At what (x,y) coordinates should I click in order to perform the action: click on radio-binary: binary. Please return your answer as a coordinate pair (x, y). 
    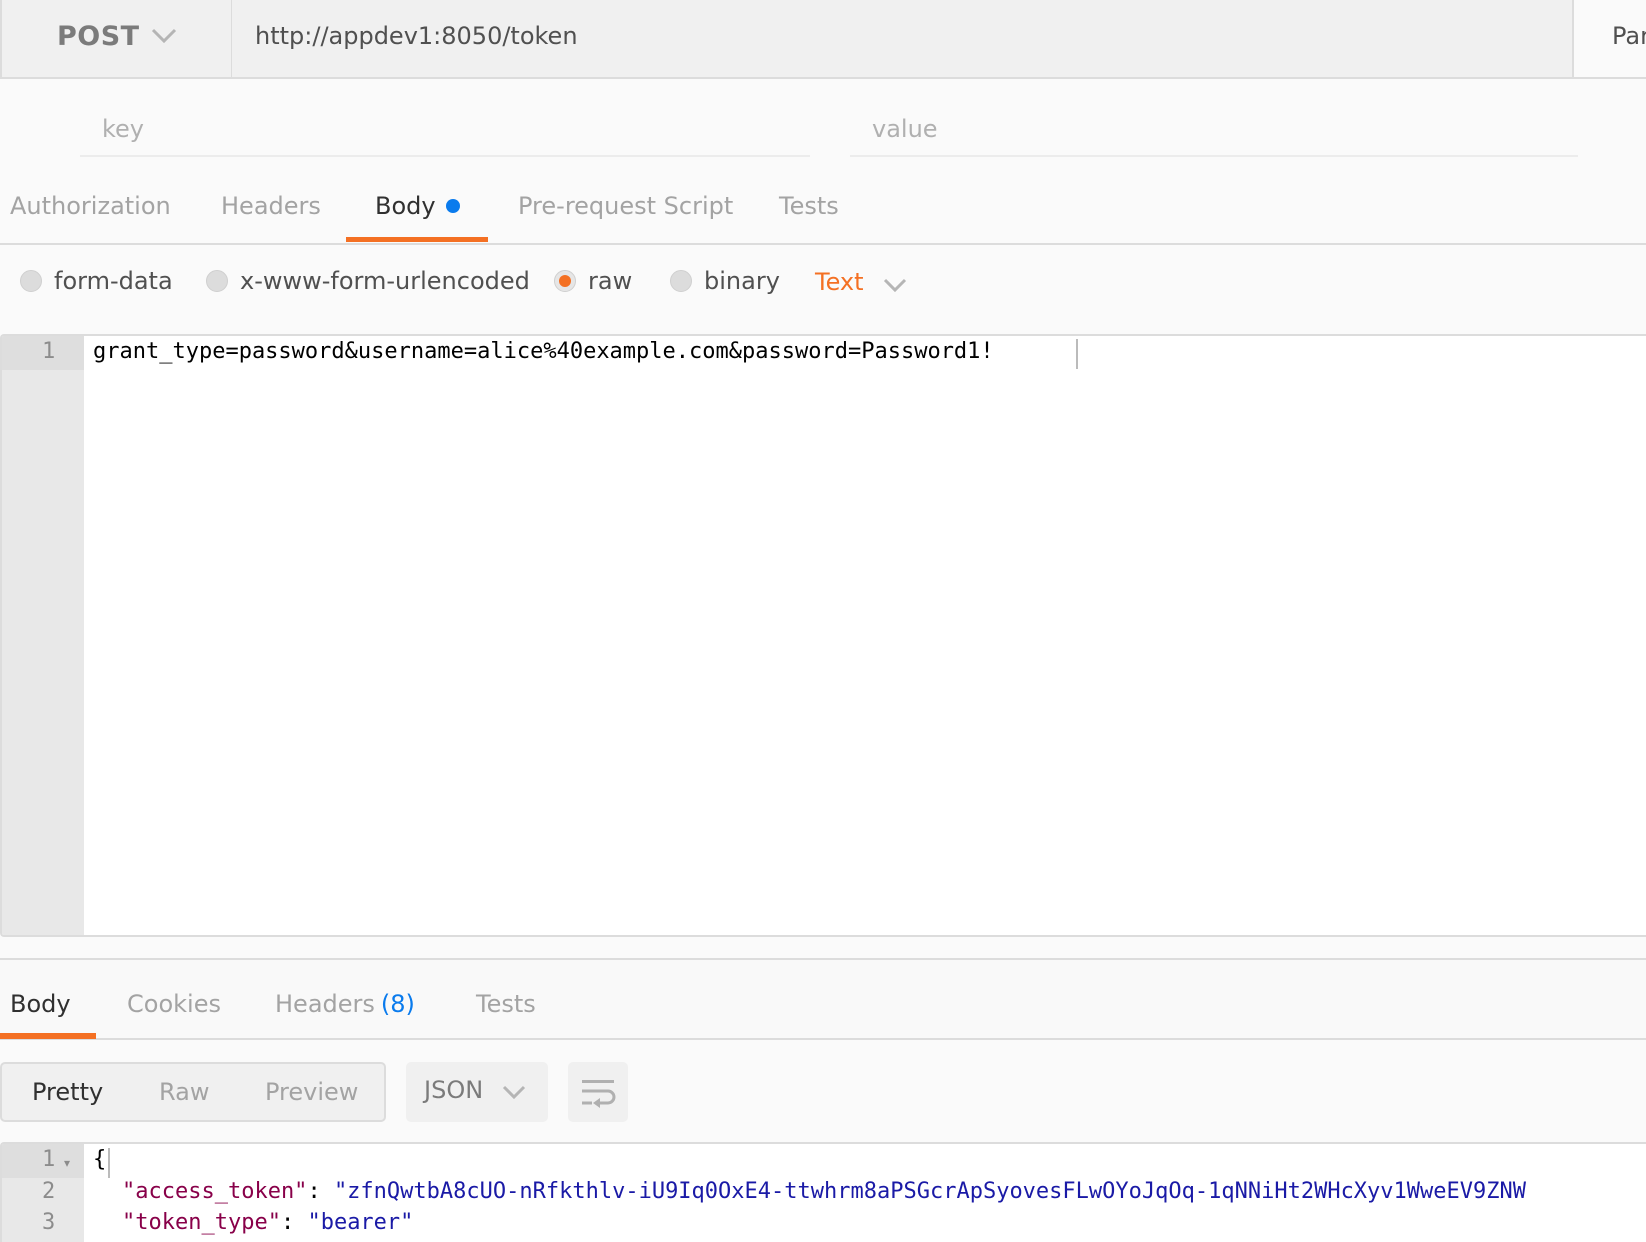
    Looking at the image, I should click on (725, 281).